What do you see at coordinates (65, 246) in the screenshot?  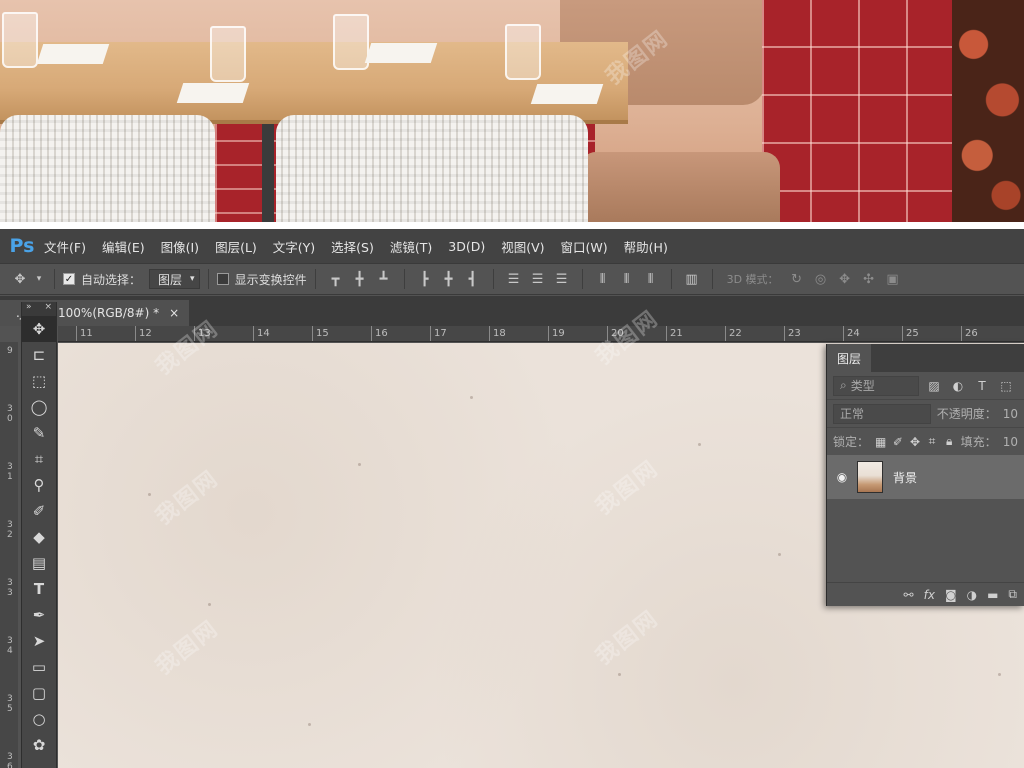 I see `menu-file: 文件(F)` at bounding box center [65, 246].